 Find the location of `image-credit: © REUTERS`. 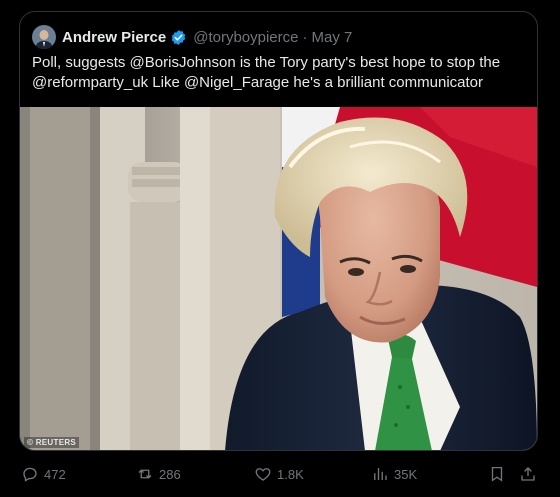

image-credit: © REUTERS is located at coordinates (52, 442).